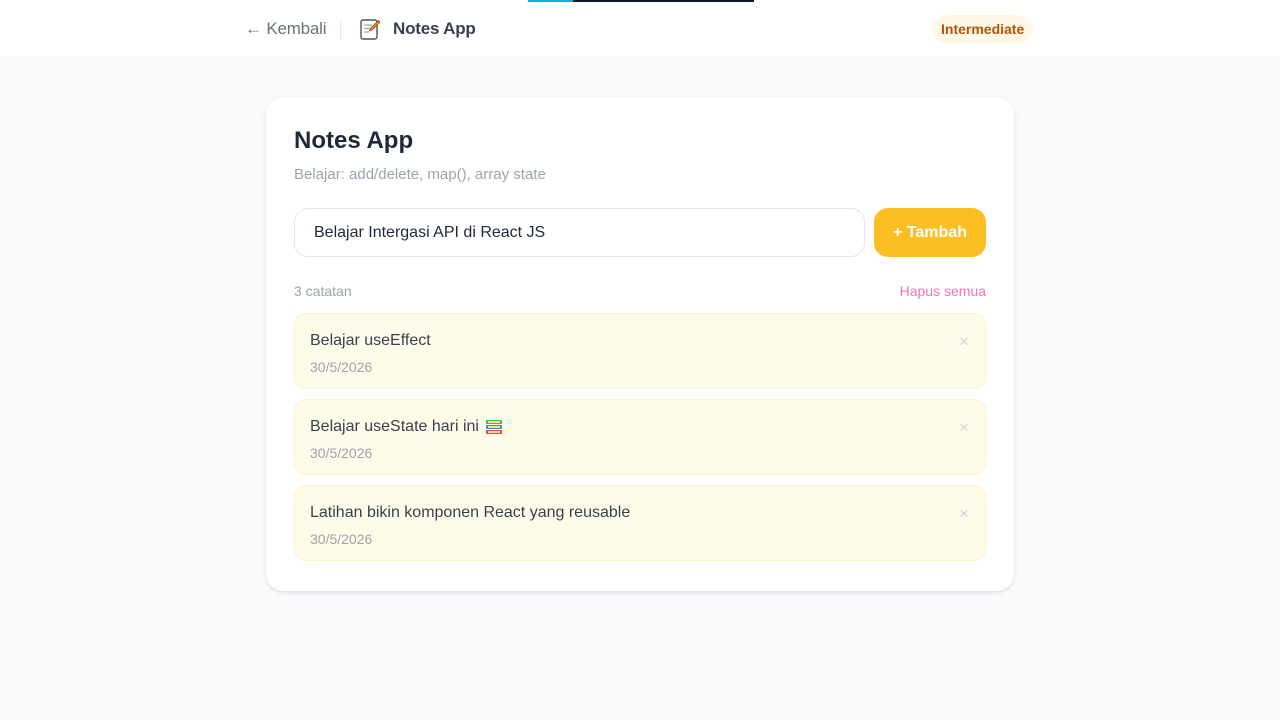 This screenshot has width=1280, height=720. Describe the element at coordinates (983, 29) in the screenshot. I see `level-badge: Intermediate` at that location.